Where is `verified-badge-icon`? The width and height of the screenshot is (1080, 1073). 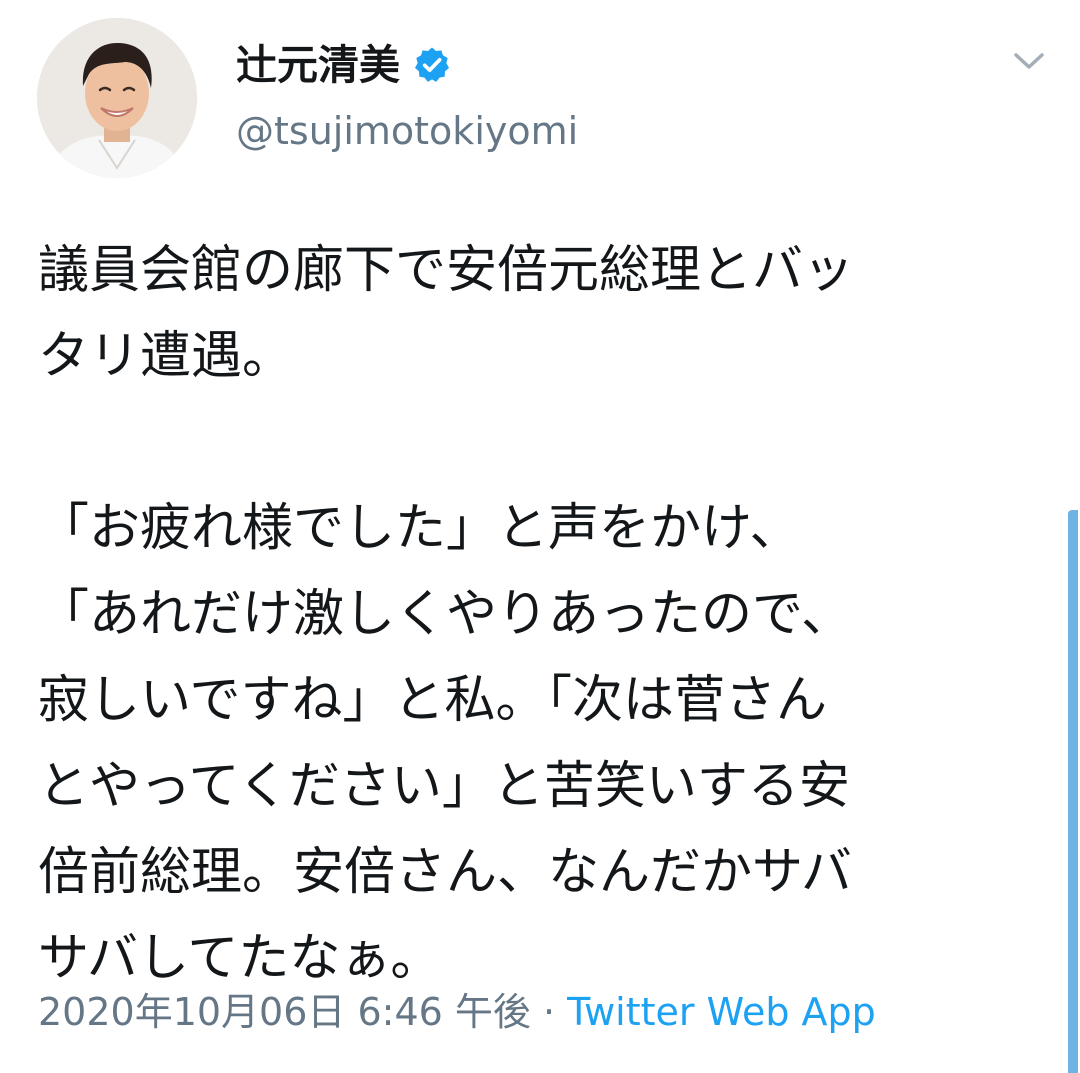 verified-badge-icon is located at coordinates (432, 64).